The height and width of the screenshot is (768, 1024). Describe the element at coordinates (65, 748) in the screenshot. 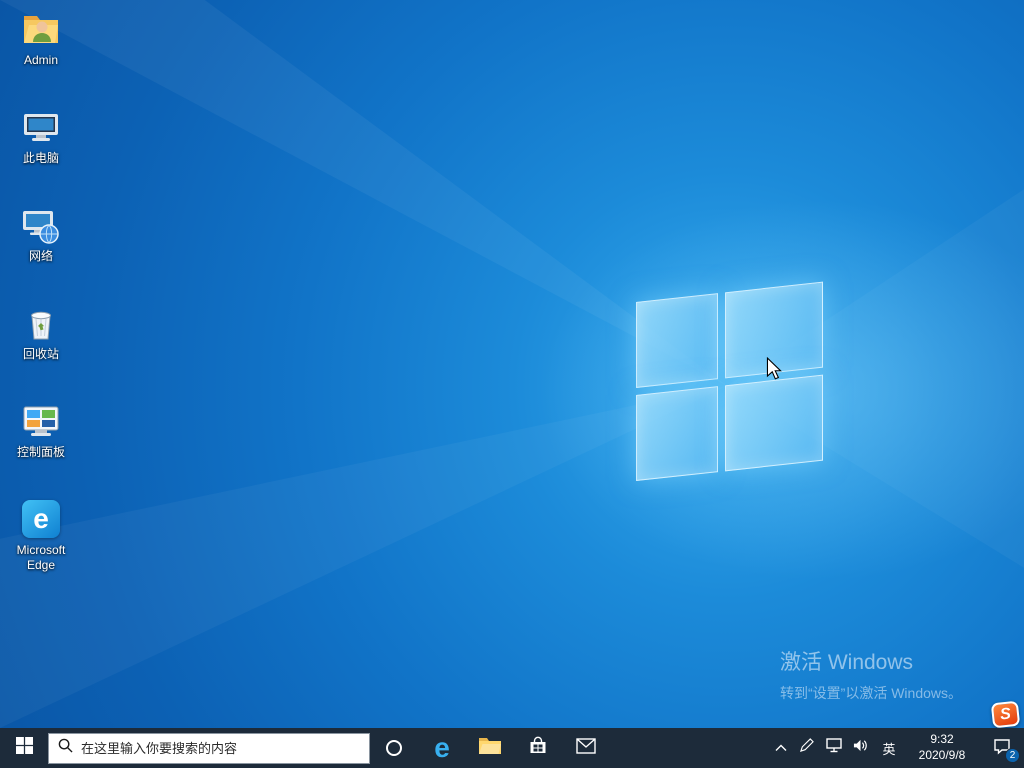

I see `search-icon` at that location.